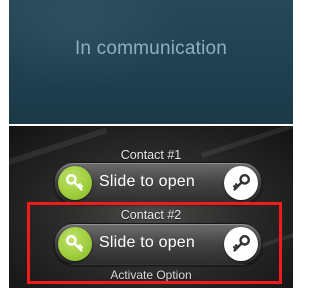 The height and width of the screenshot is (288, 320). What do you see at coordinates (151, 48) in the screenshot?
I see `call-status-text: In communication` at bounding box center [151, 48].